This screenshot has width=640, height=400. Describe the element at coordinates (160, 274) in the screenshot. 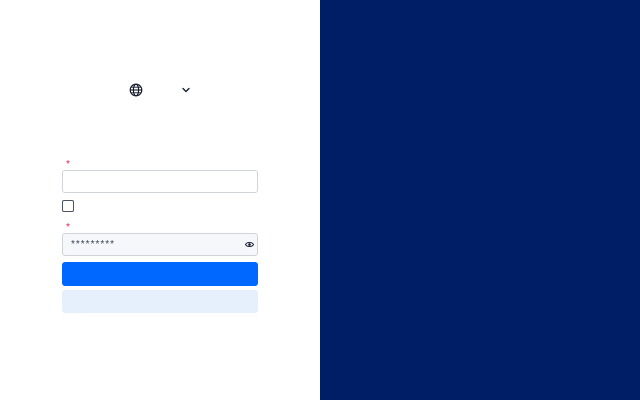

I see `login-button` at that location.